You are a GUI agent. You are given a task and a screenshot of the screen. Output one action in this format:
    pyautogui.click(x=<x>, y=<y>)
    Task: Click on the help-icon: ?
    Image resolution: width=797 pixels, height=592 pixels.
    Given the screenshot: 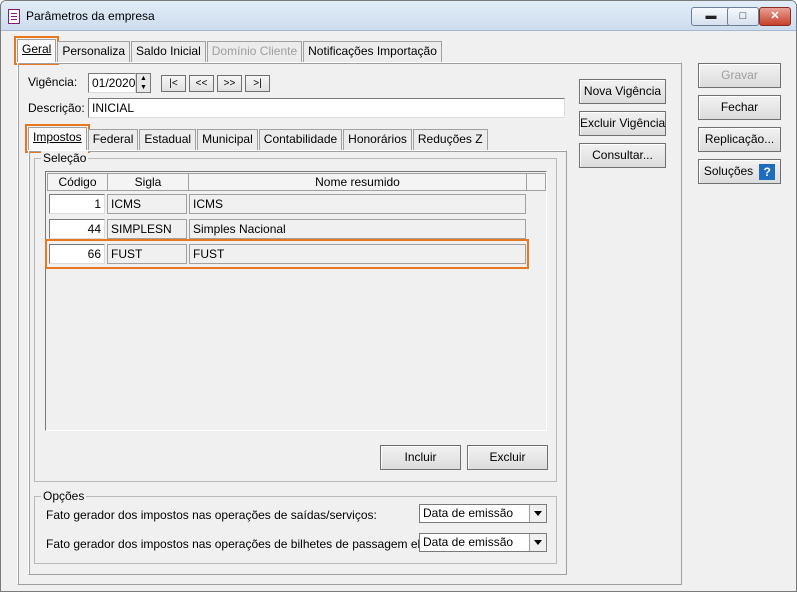 What is the action you would take?
    pyautogui.click(x=767, y=171)
    